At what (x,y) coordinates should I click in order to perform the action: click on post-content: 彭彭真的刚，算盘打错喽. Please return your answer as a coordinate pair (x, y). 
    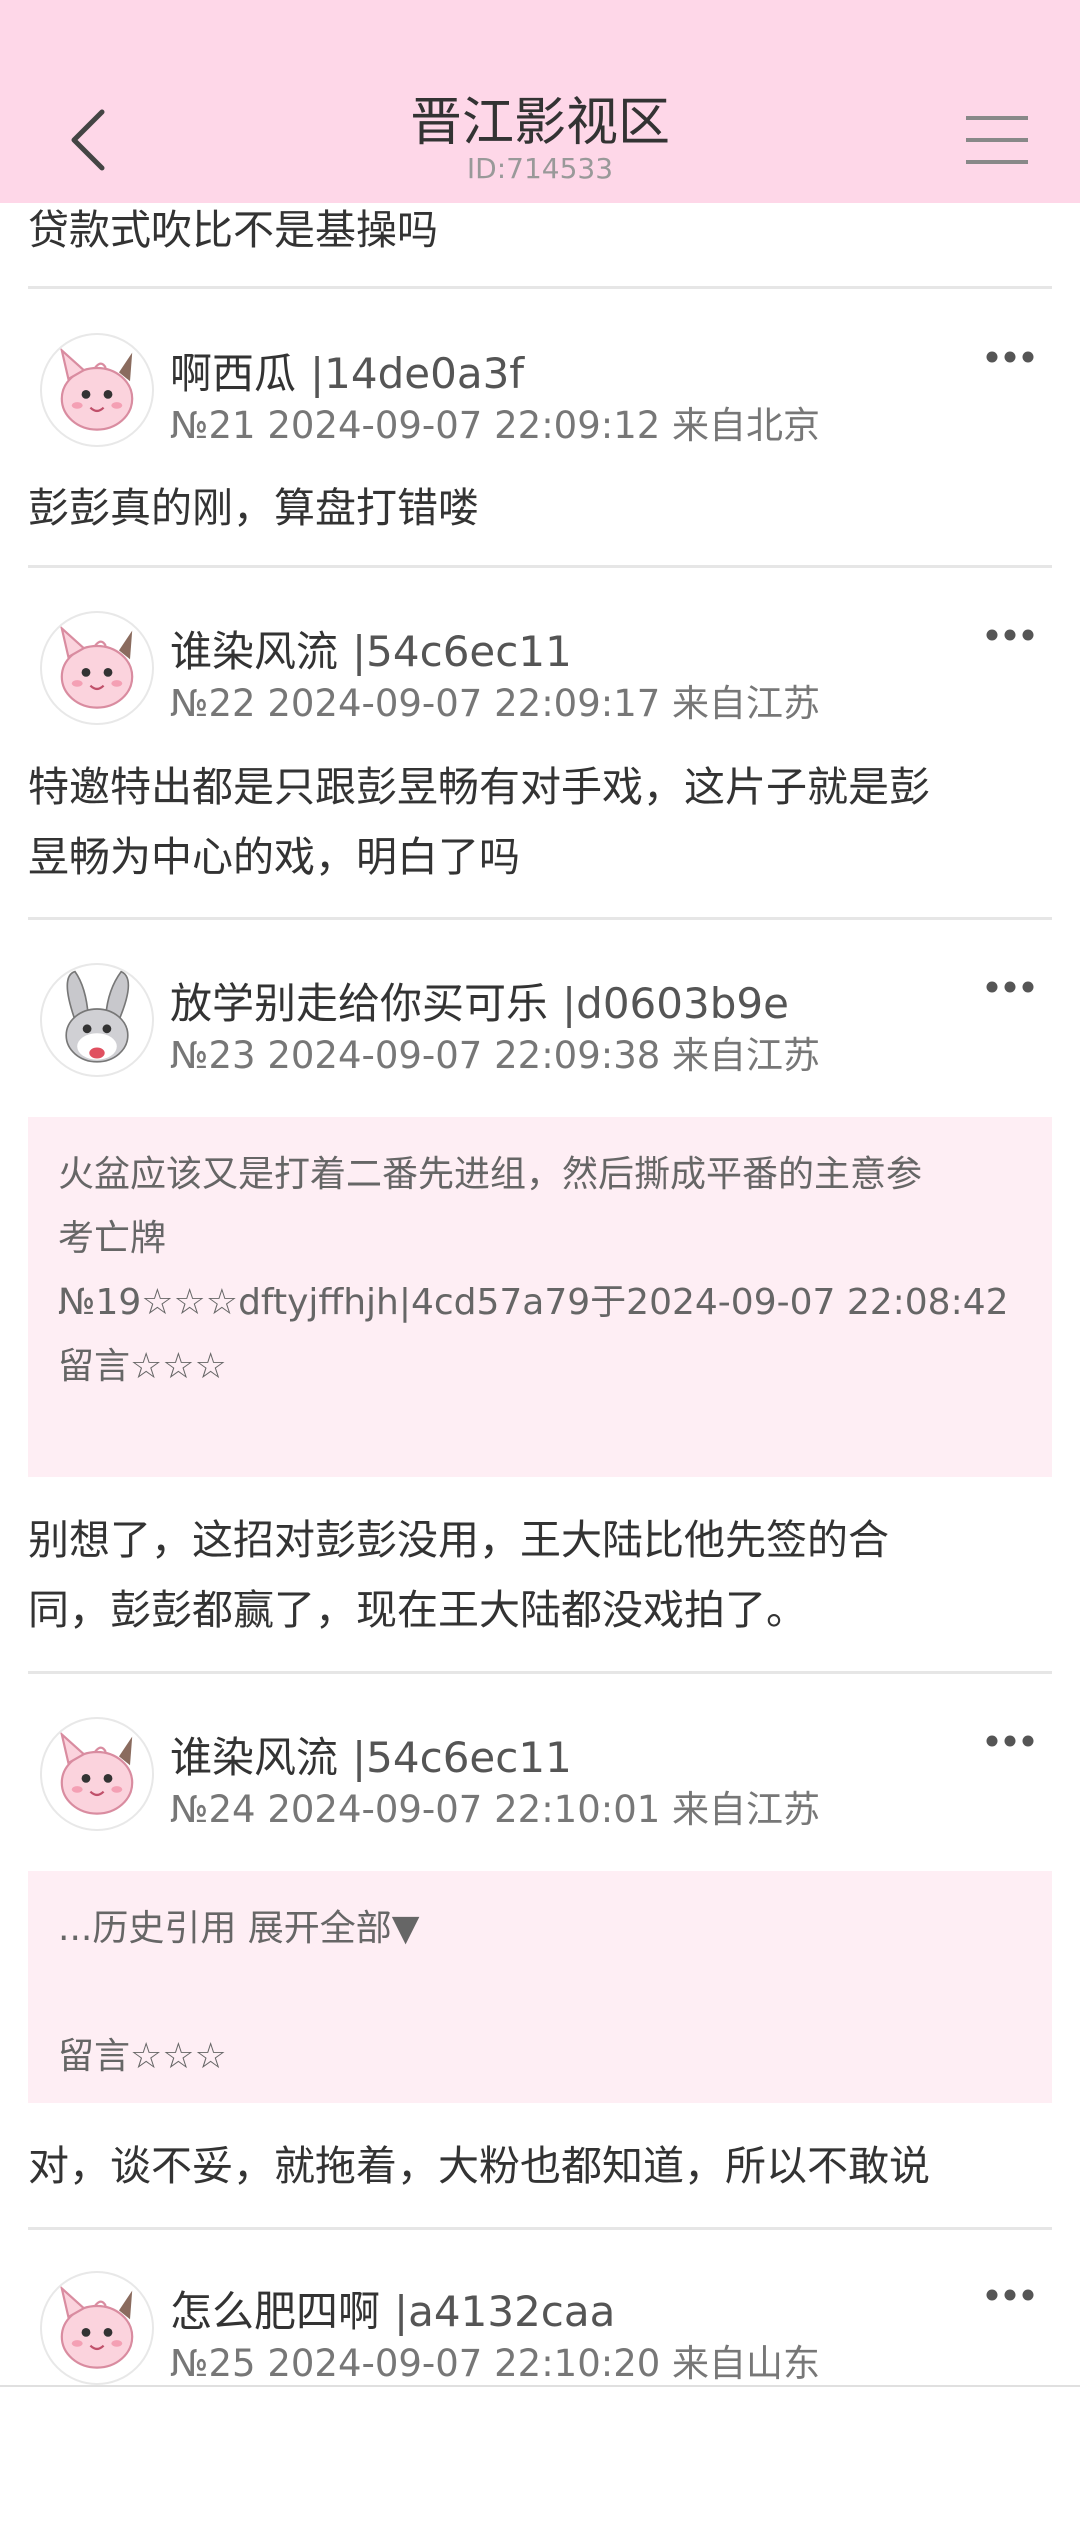
    Looking at the image, I should click on (253, 508).